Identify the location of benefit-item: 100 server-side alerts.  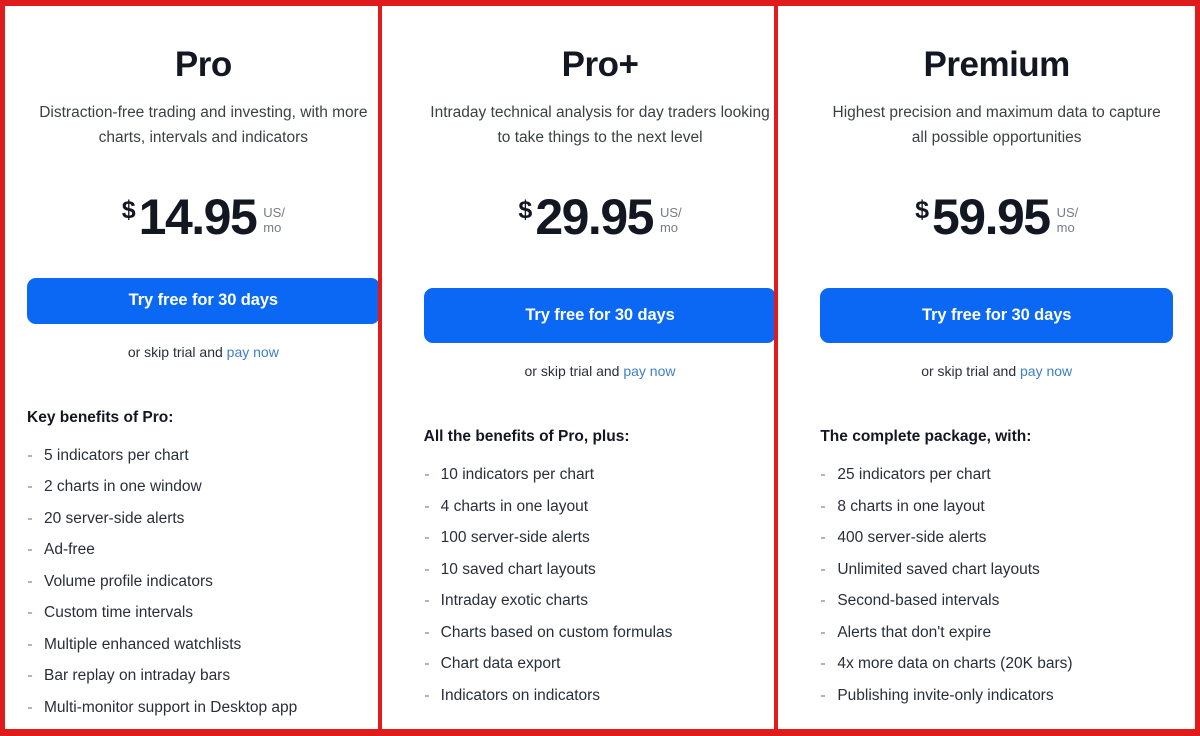
(600, 537).